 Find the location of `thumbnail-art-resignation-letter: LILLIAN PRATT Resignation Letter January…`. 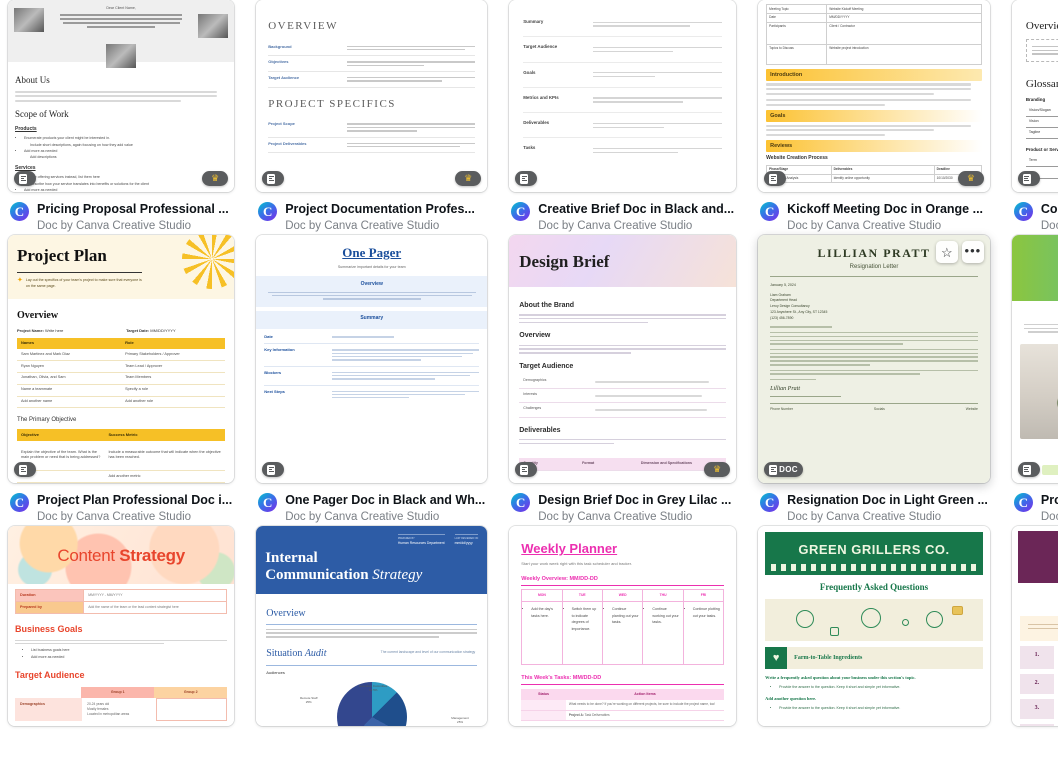

thumbnail-art-resignation-letter: LILLIAN PRATT Resignation Letter January… is located at coordinates (874, 359).